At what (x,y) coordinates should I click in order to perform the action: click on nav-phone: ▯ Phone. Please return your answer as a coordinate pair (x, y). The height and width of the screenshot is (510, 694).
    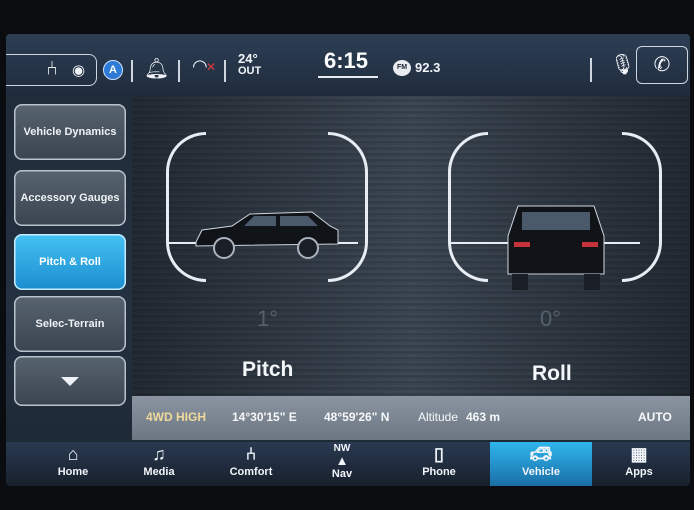
    Looking at the image, I should click on (439, 464).